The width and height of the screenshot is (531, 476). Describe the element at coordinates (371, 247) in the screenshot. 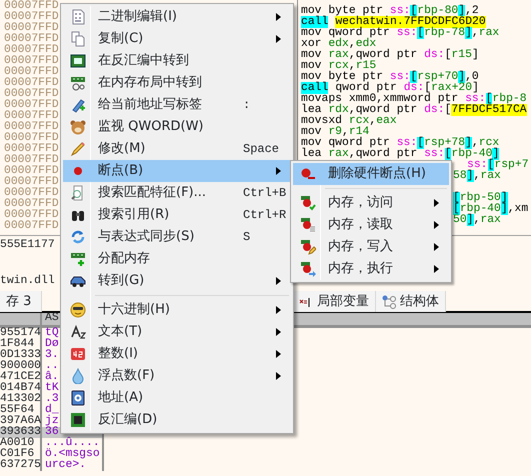

I see `menu-item: 内存，写入` at that location.